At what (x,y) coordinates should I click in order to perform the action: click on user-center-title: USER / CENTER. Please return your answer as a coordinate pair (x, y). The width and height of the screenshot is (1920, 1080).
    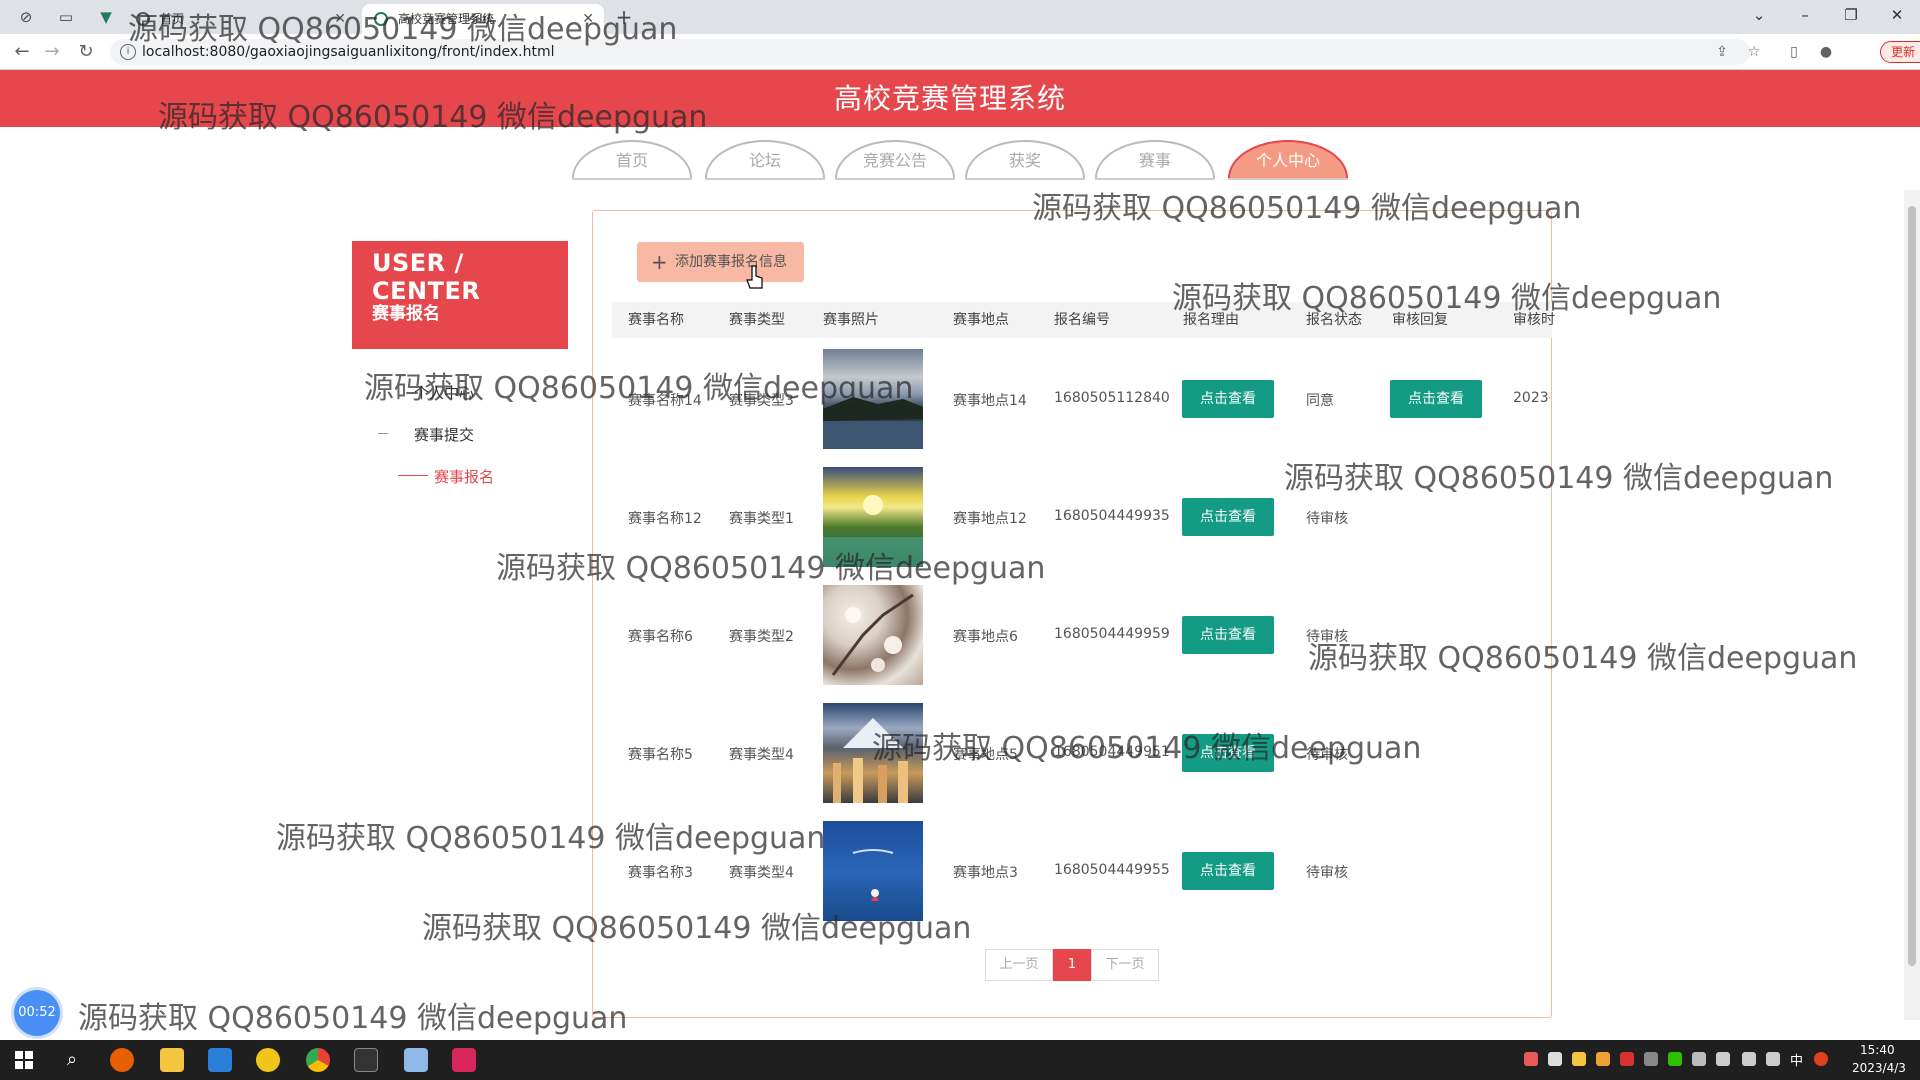
    Looking at the image, I should click on (426, 277).